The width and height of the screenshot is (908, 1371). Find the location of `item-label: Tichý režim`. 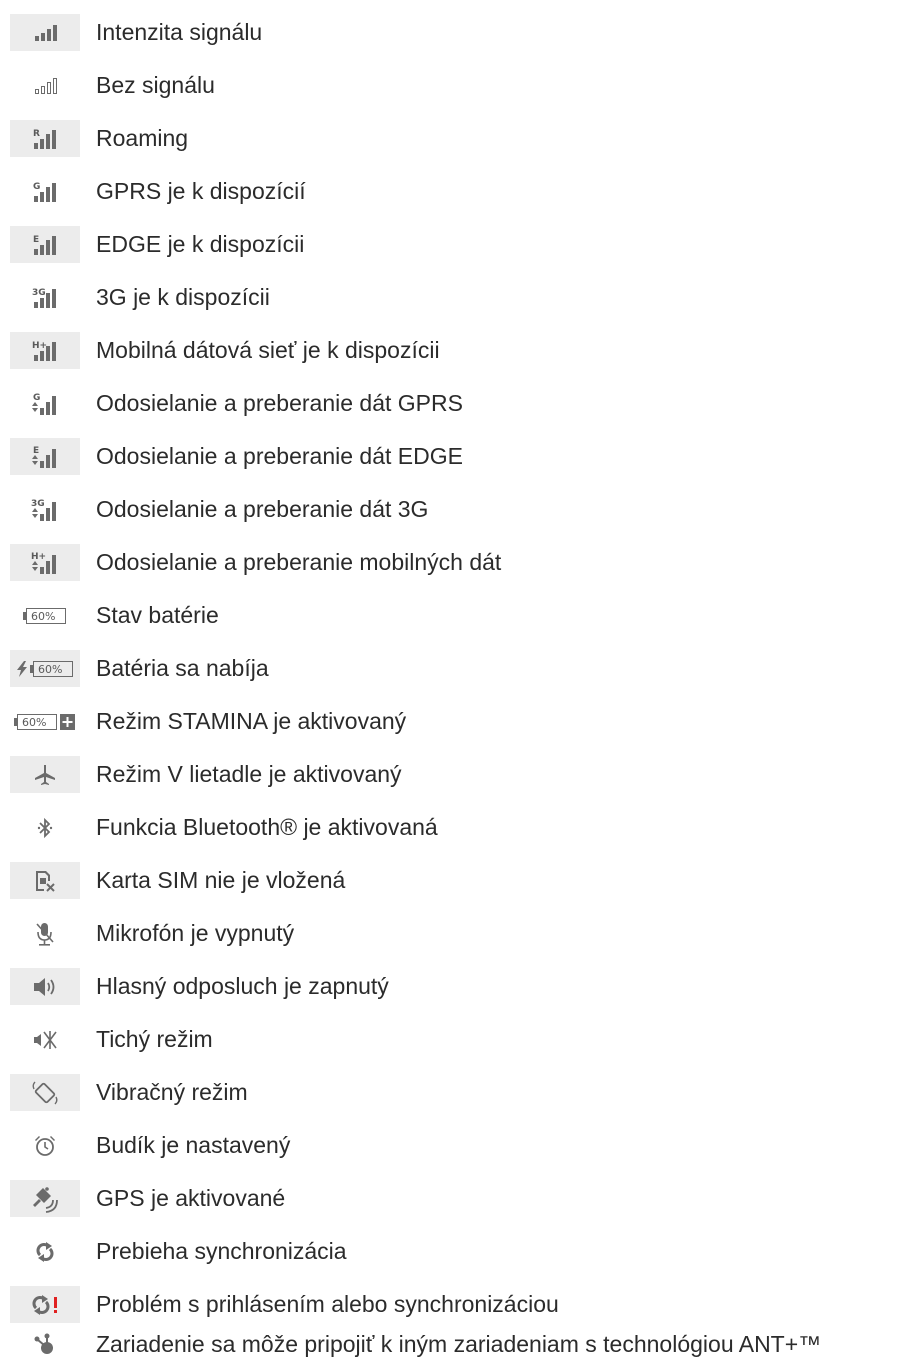

item-label: Tichý režim is located at coordinates (154, 1039).